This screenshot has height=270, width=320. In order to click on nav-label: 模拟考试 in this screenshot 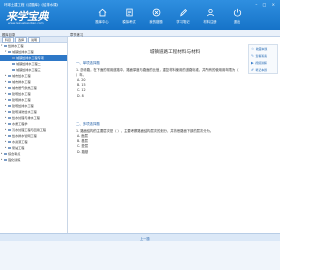, I will do `click(129, 22)`.